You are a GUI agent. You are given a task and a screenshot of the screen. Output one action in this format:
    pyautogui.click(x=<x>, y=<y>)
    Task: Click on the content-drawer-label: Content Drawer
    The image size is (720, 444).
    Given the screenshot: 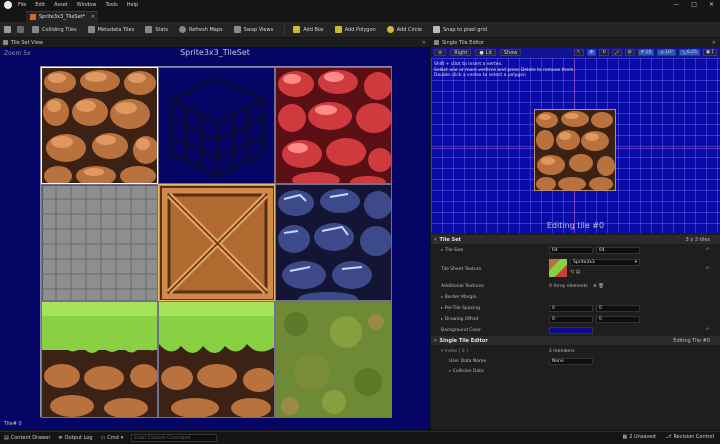 What is the action you would take?
    pyautogui.click(x=30, y=438)
    